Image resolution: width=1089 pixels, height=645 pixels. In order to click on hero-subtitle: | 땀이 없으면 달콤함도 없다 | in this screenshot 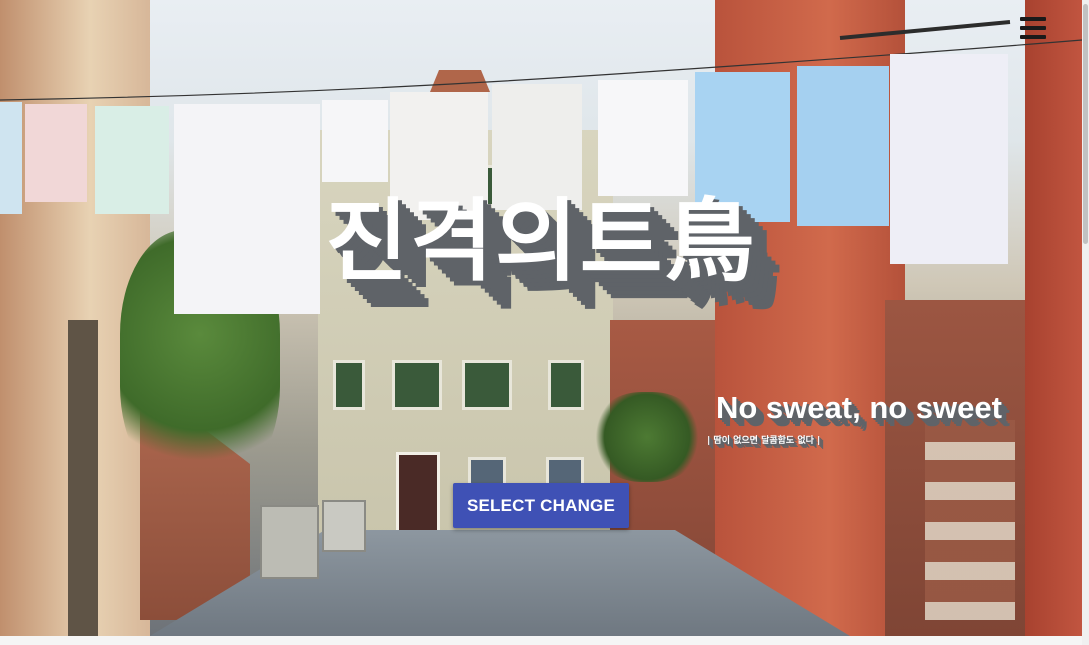, I will do `click(764, 441)`.